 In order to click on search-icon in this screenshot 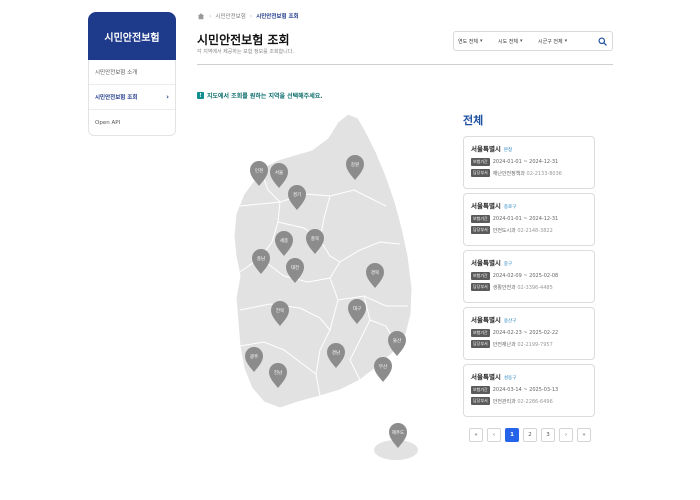, I will do `click(602, 41)`.